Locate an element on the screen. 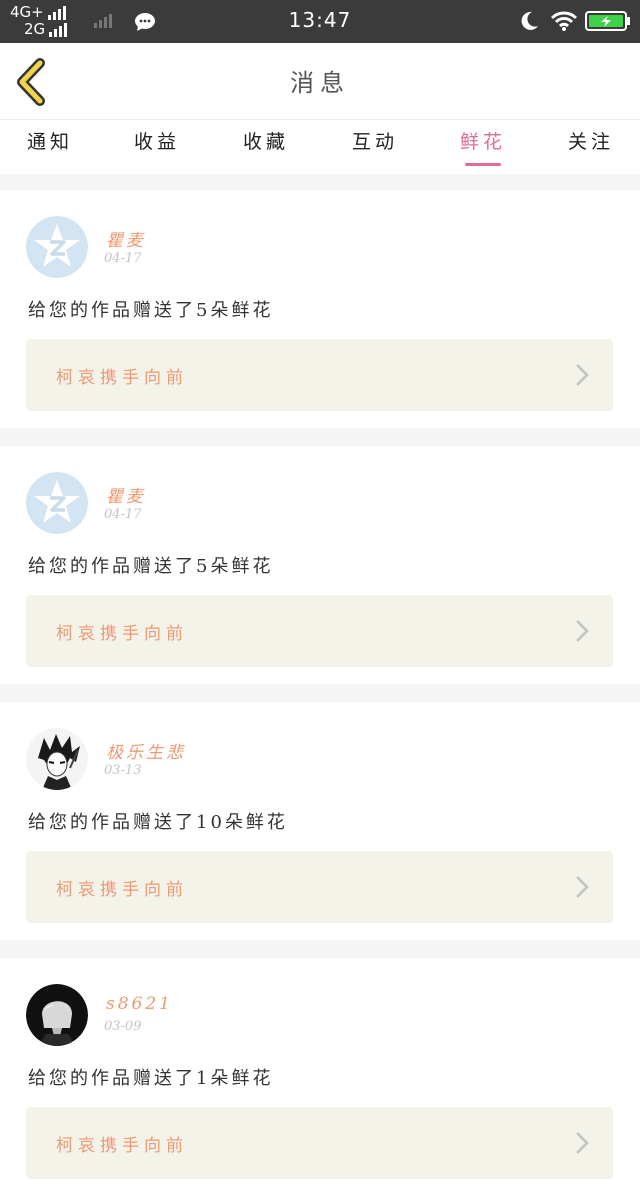  cellular-signal: 4G+ 2G is located at coordinates (45, 22).